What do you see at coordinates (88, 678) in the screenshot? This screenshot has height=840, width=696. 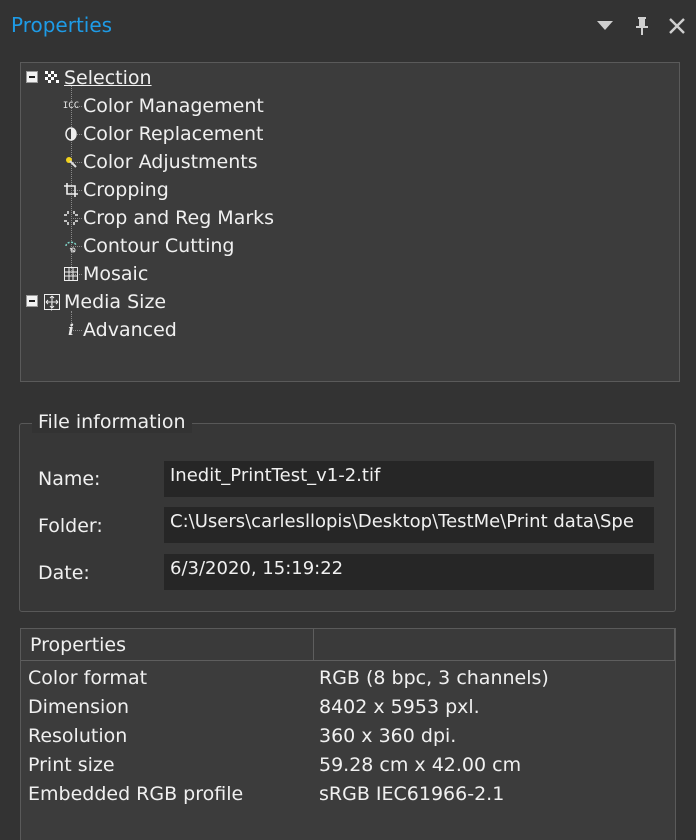 I see `property-name: Color format` at bounding box center [88, 678].